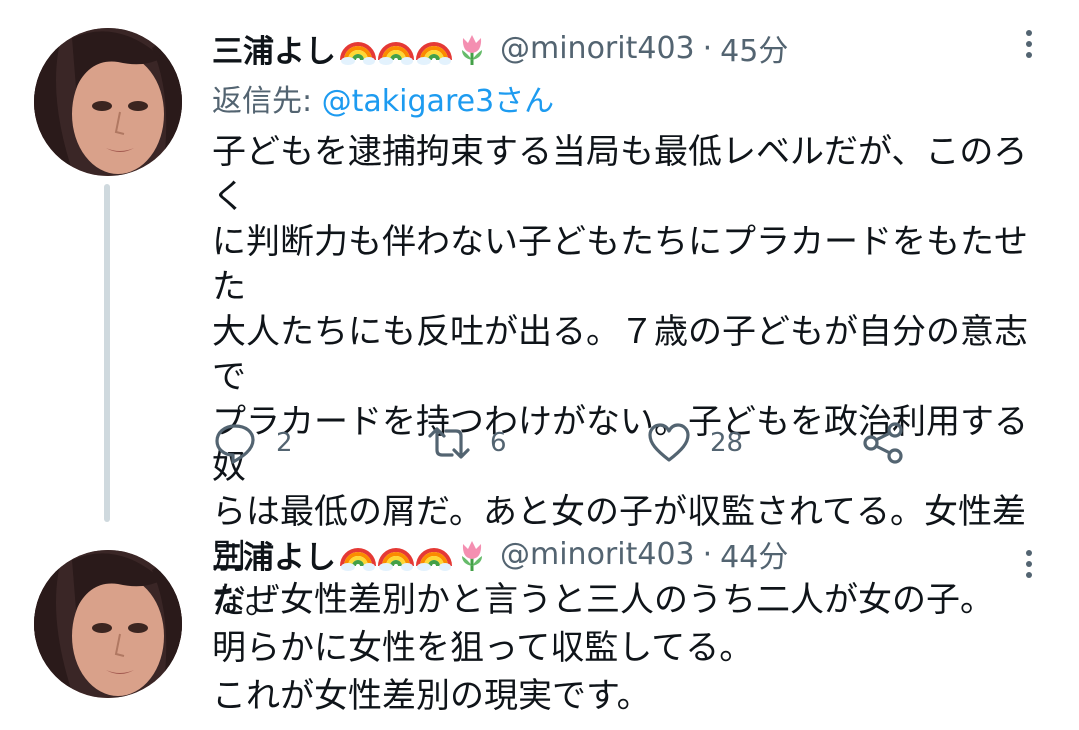  Describe the element at coordinates (524, 101) in the screenshot. I see `reply-to-suffix: さん` at that location.